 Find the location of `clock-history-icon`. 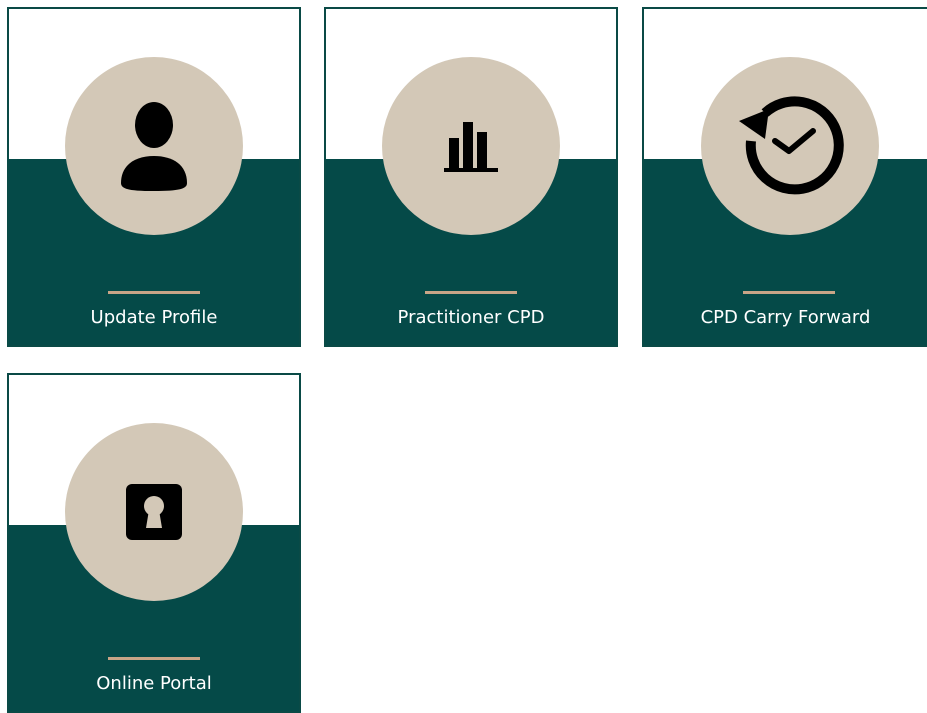

clock-history-icon is located at coordinates (791, 145).